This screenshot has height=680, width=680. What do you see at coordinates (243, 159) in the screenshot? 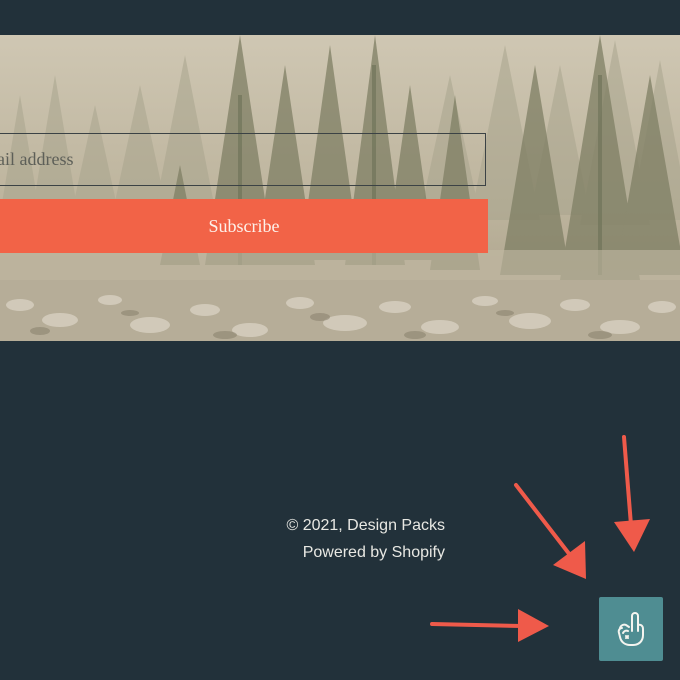
I see `email-field: ail address` at bounding box center [243, 159].